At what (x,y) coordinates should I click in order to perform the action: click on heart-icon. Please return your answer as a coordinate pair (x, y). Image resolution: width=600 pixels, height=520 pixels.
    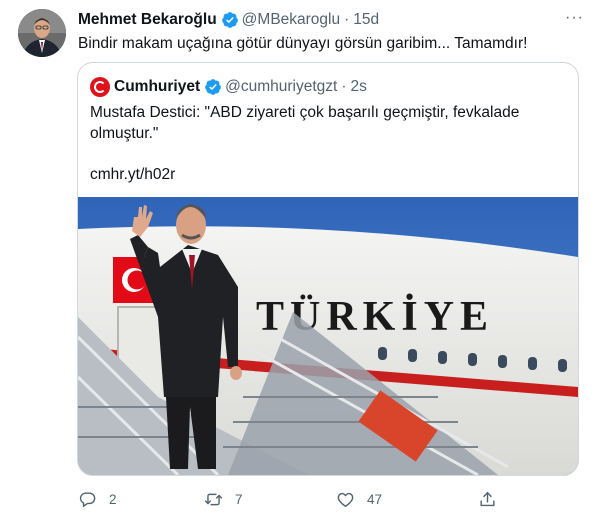
    Looking at the image, I should click on (345, 499).